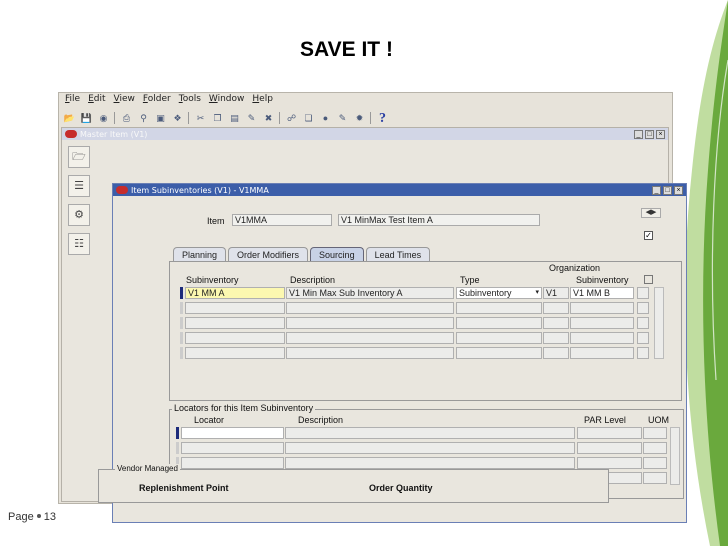 Image resolution: width=728 pixels, height=546 pixels. Describe the element at coordinates (308, 118) in the screenshot. I see `new-record-icon: ❏` at that location.